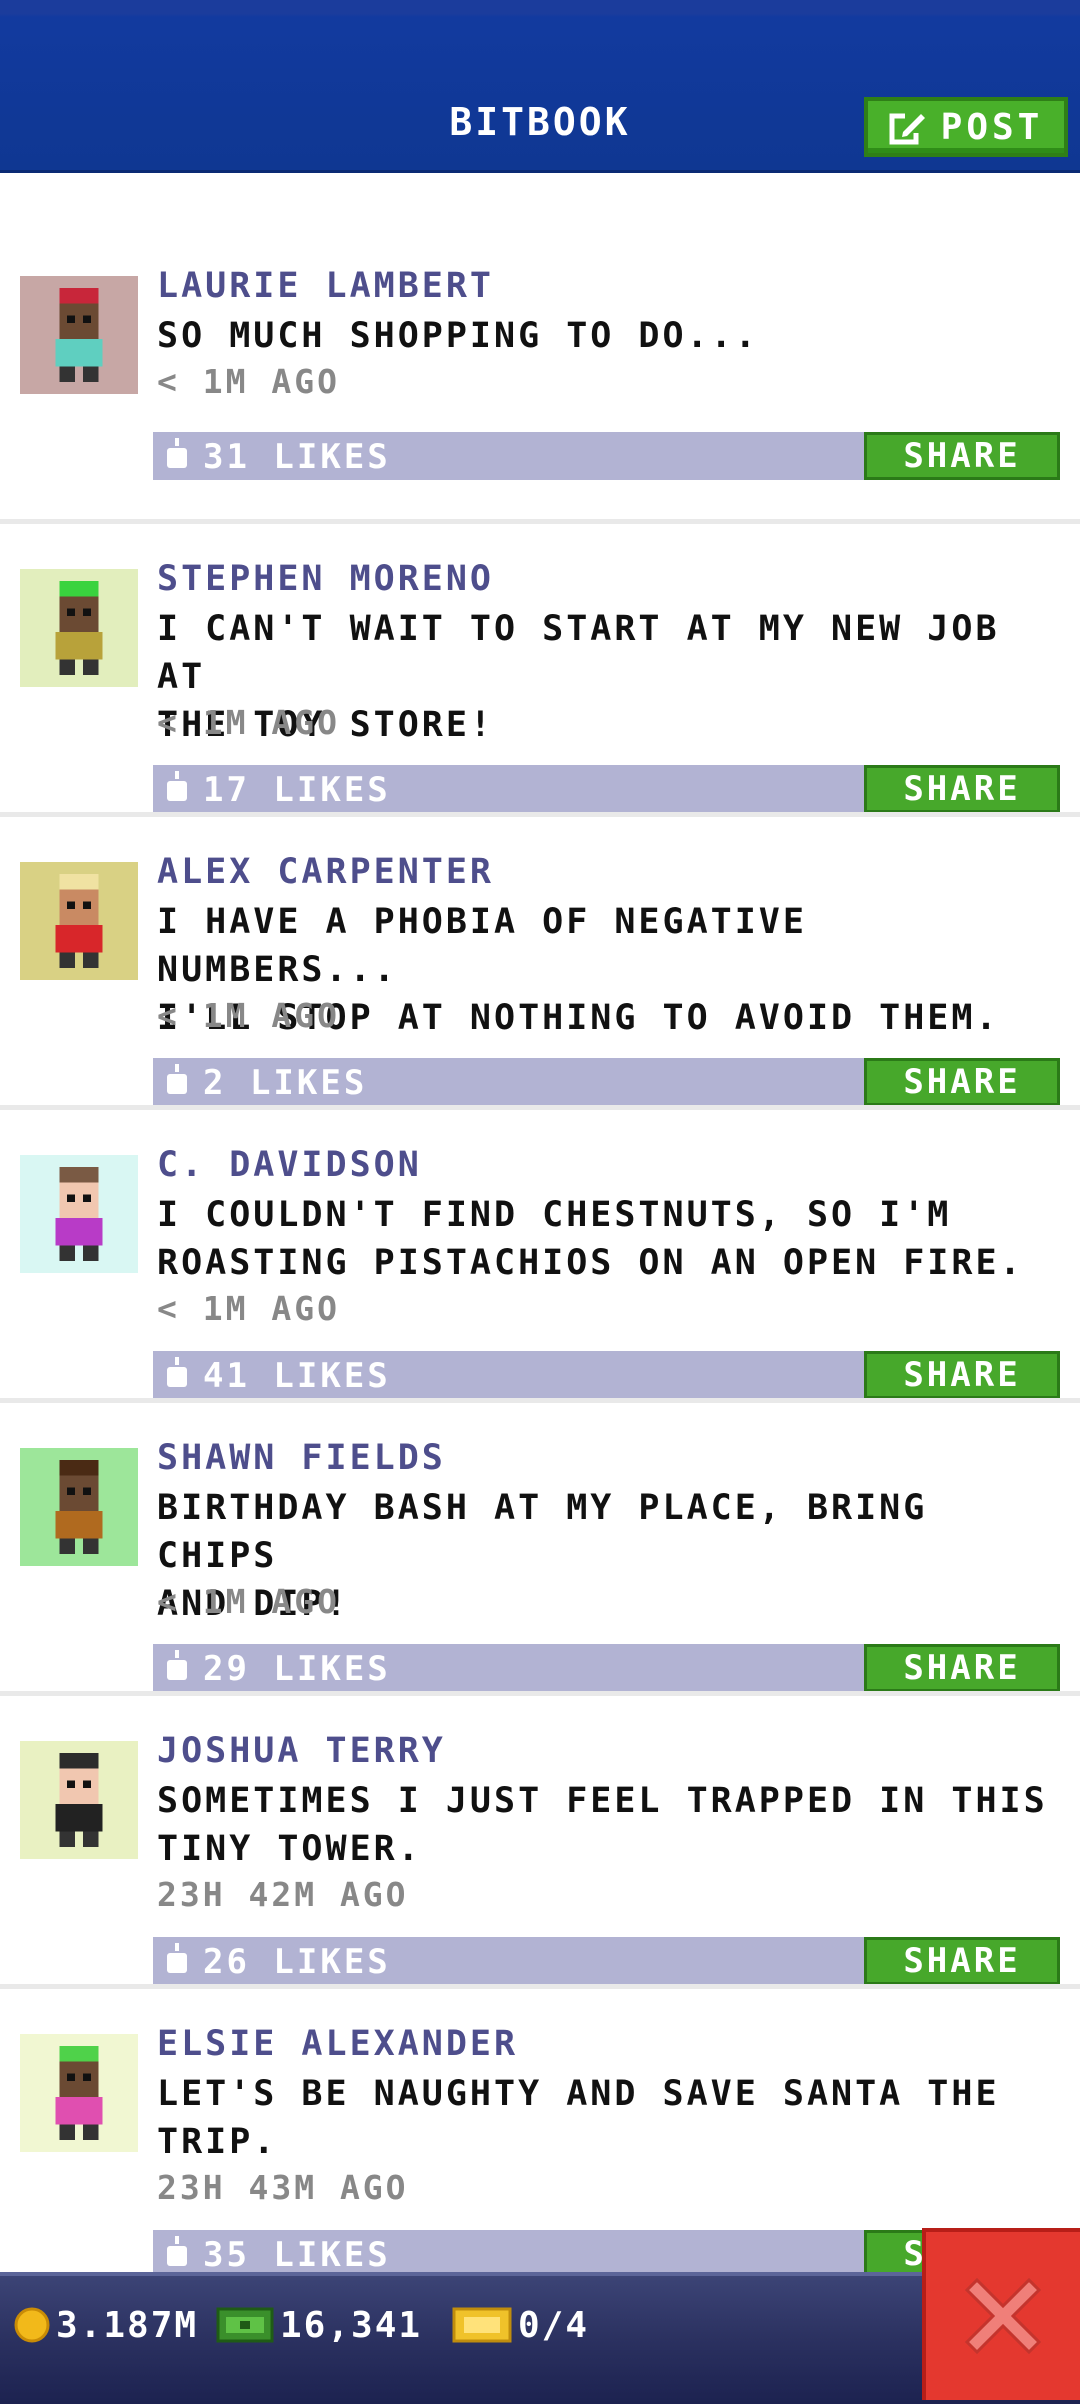 The width and height of the screenshot is (1080, 2404). What do you see at coordinates (283, 1894) in the screenshot?
I see `post-time: 23H 42M AGO` at bounding box center [283, 1894].